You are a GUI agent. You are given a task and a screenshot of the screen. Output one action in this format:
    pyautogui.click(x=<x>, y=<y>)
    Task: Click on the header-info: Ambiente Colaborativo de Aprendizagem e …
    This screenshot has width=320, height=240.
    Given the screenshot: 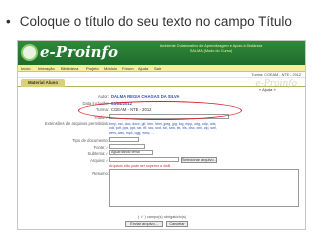 What is the action you would take?
    pyautogui.click(x=211, y=49)
    